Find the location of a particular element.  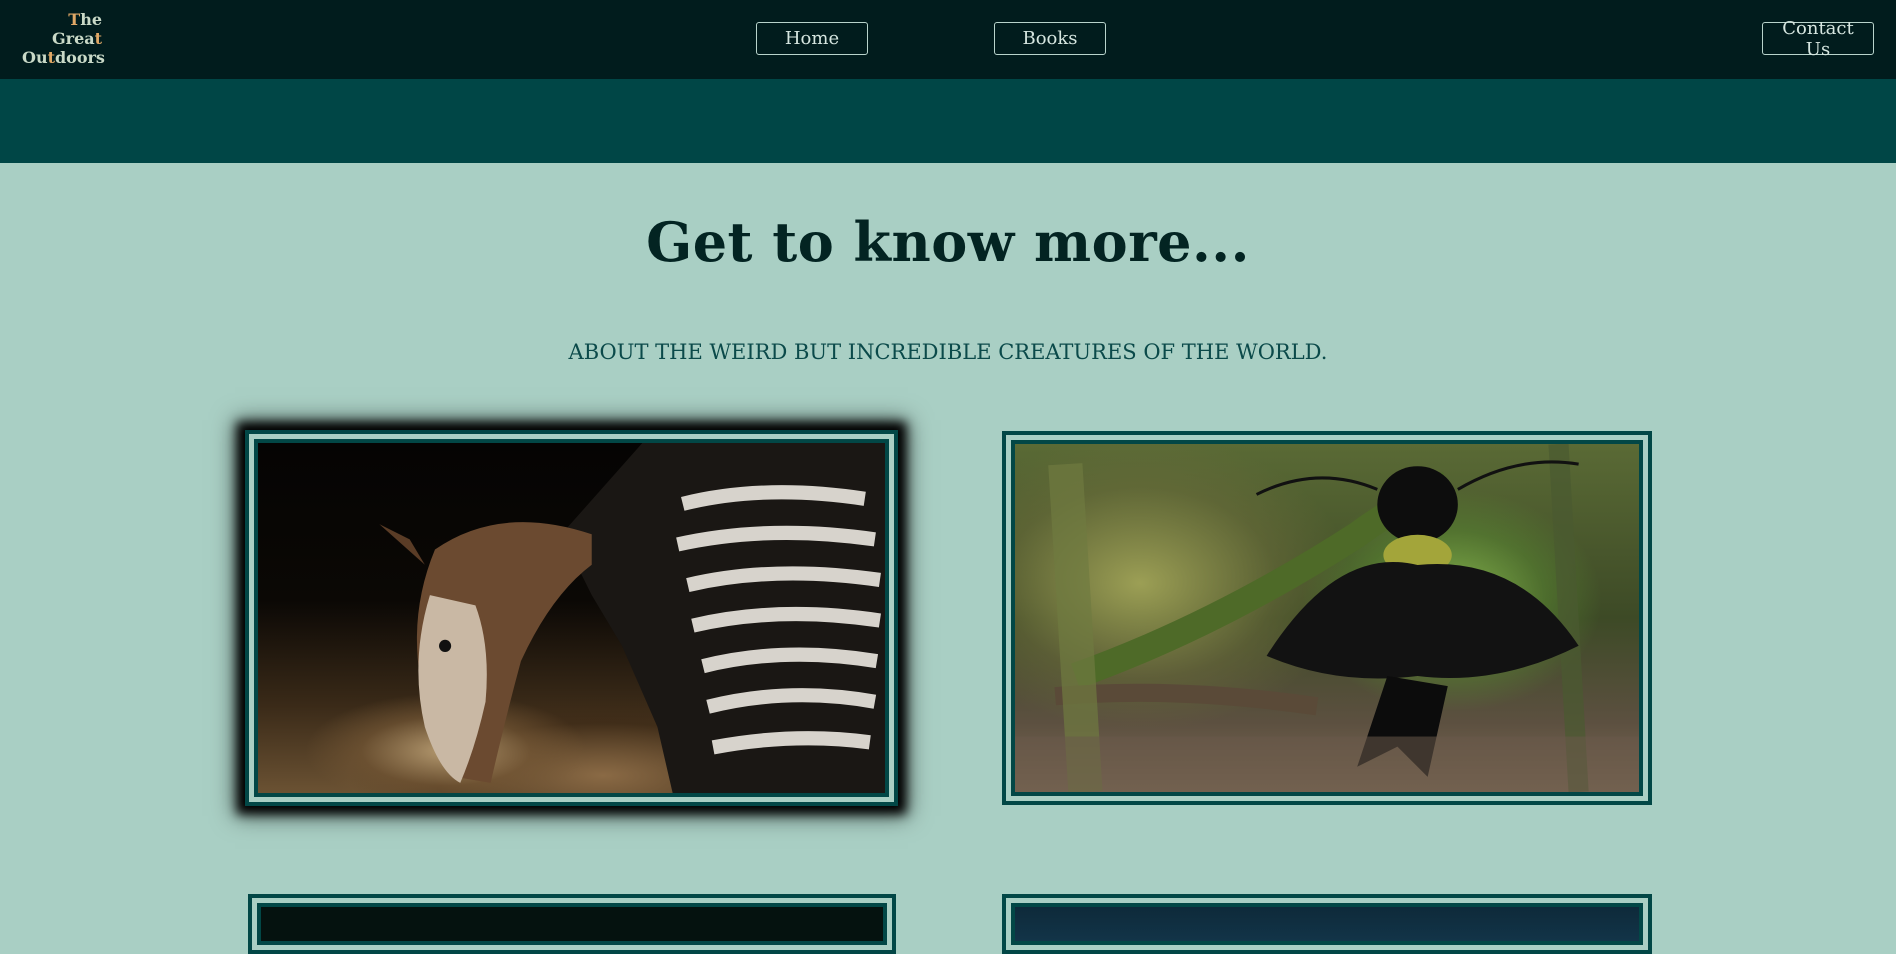

gallery-card-bird-of-paradise is located at coordinates (1327, 618).